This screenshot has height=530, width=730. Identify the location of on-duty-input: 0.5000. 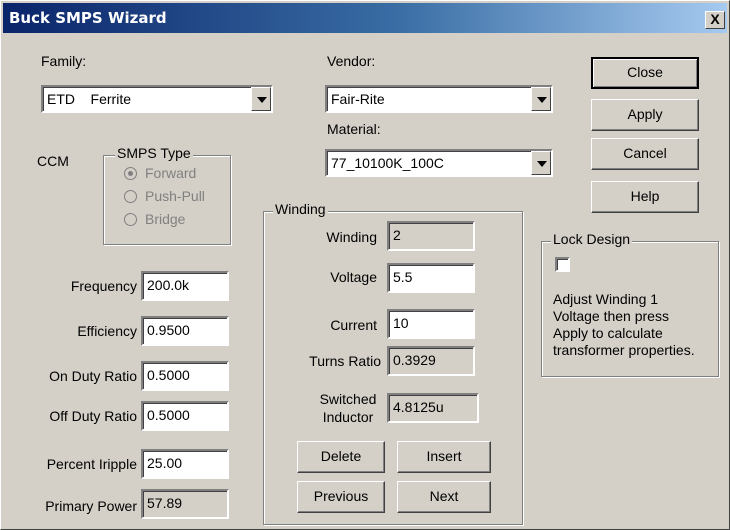
(185, 376).